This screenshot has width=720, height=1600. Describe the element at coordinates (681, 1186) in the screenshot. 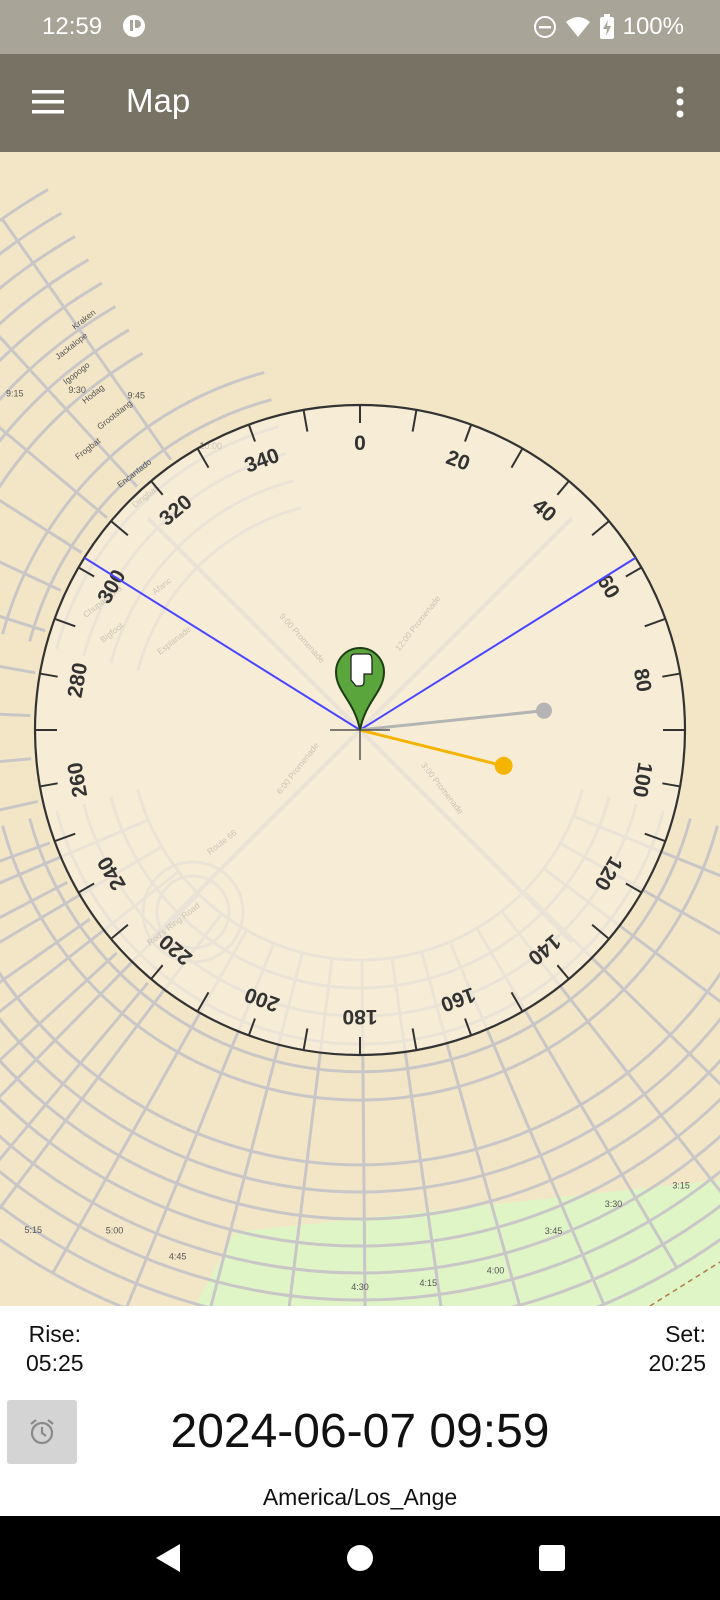

I see `clock-street-label: 3:15` at that location.